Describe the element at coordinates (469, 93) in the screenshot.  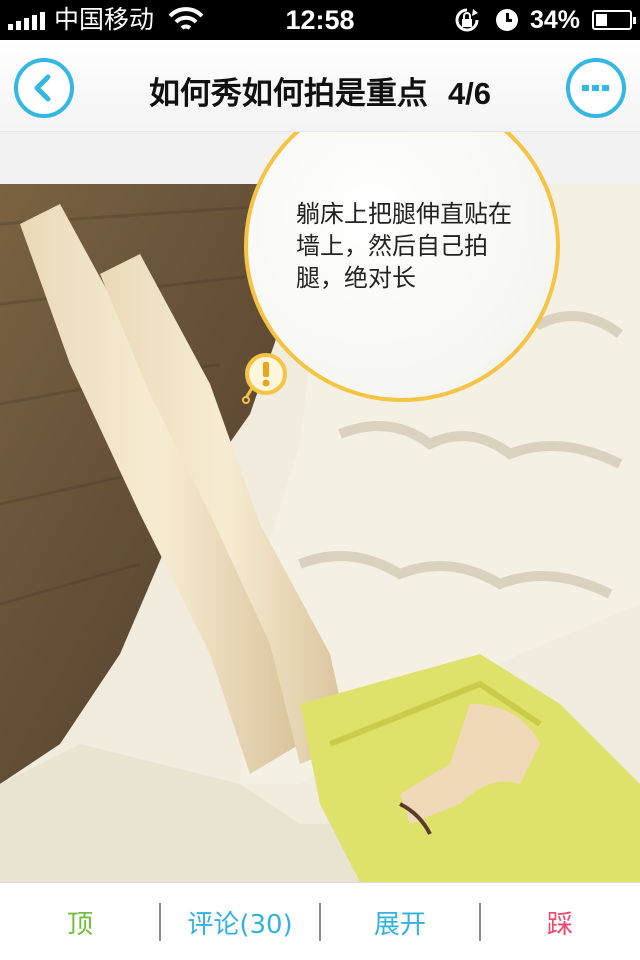
I see `page-counter: 4/6` at that location.